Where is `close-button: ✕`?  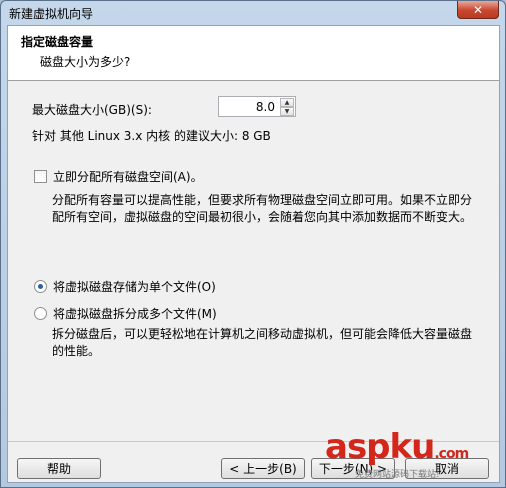 close-button: ✕ is located at coordinates (478, 10).